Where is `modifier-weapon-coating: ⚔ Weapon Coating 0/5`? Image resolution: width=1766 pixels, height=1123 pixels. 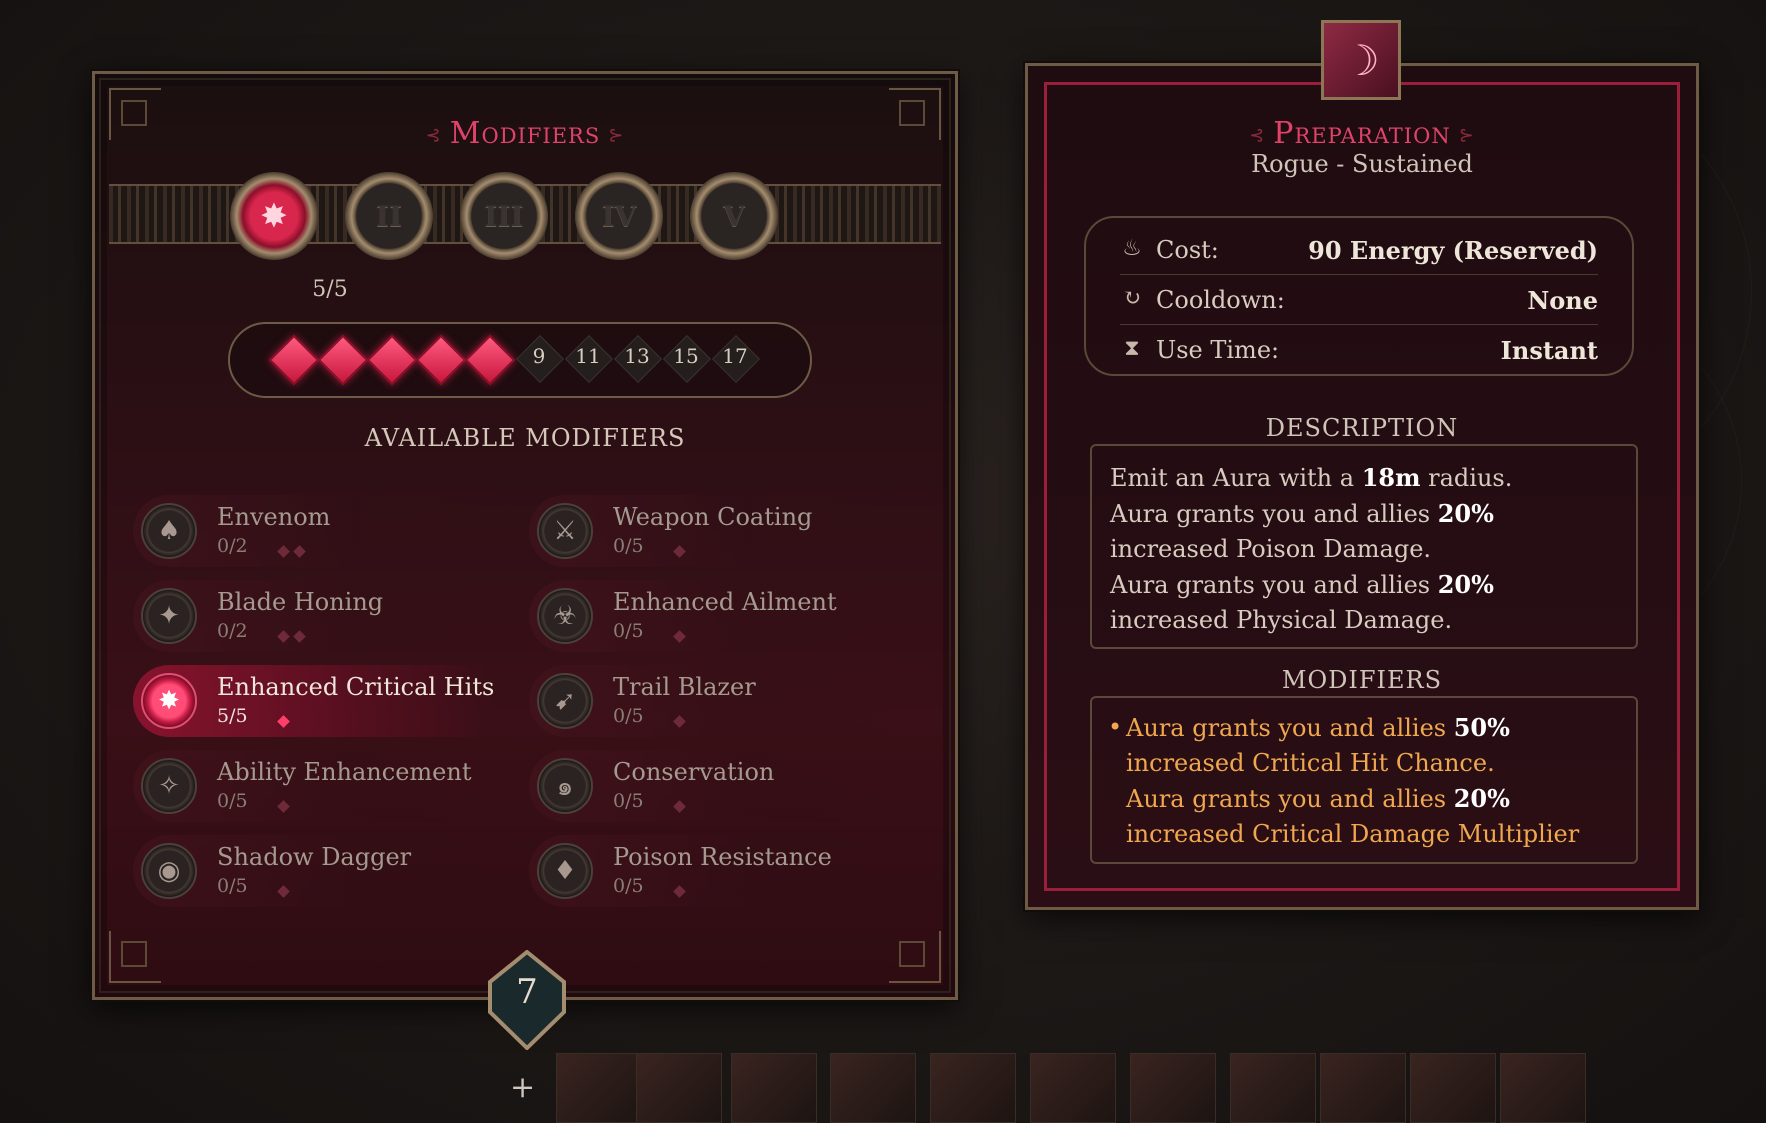 modifier-weapon-coating: ⚔ Weapon Coating 0/5 is located at coordinates (709, 531).